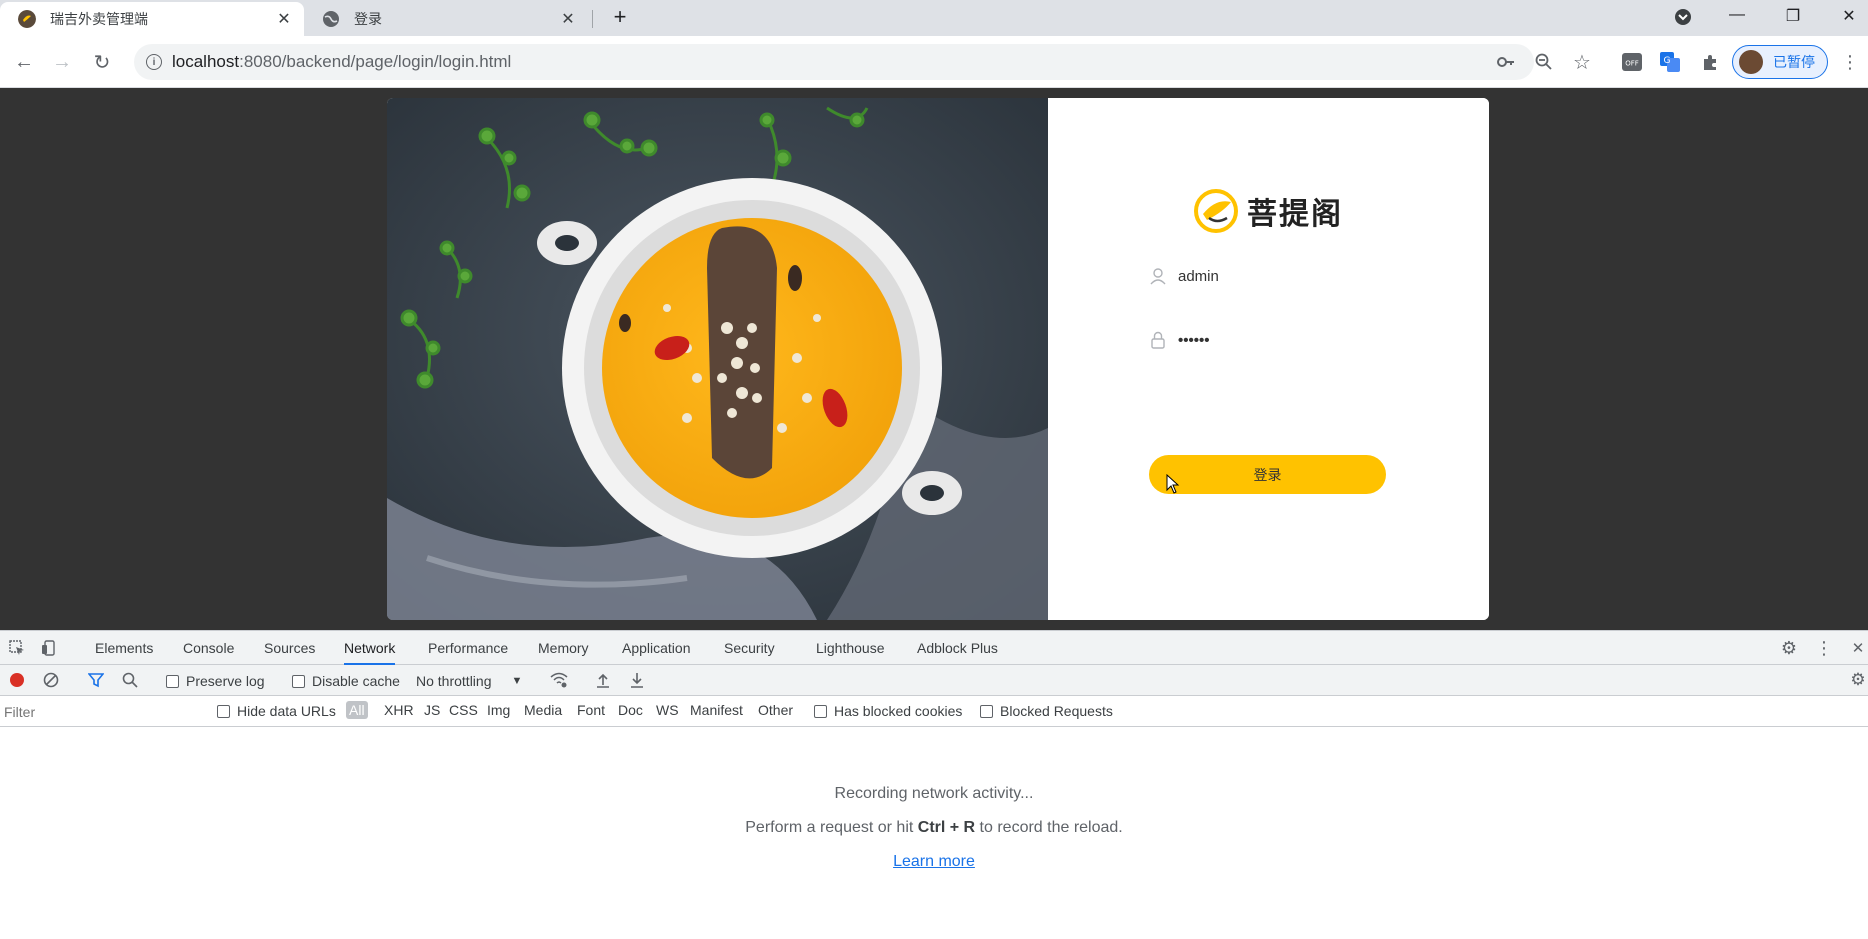 Image resolution: width=1868 pixels, height=939 pixels. Describe the element at coordinates (1216, 211) in the screenshot. I see `brand-logo-icon` at that location.